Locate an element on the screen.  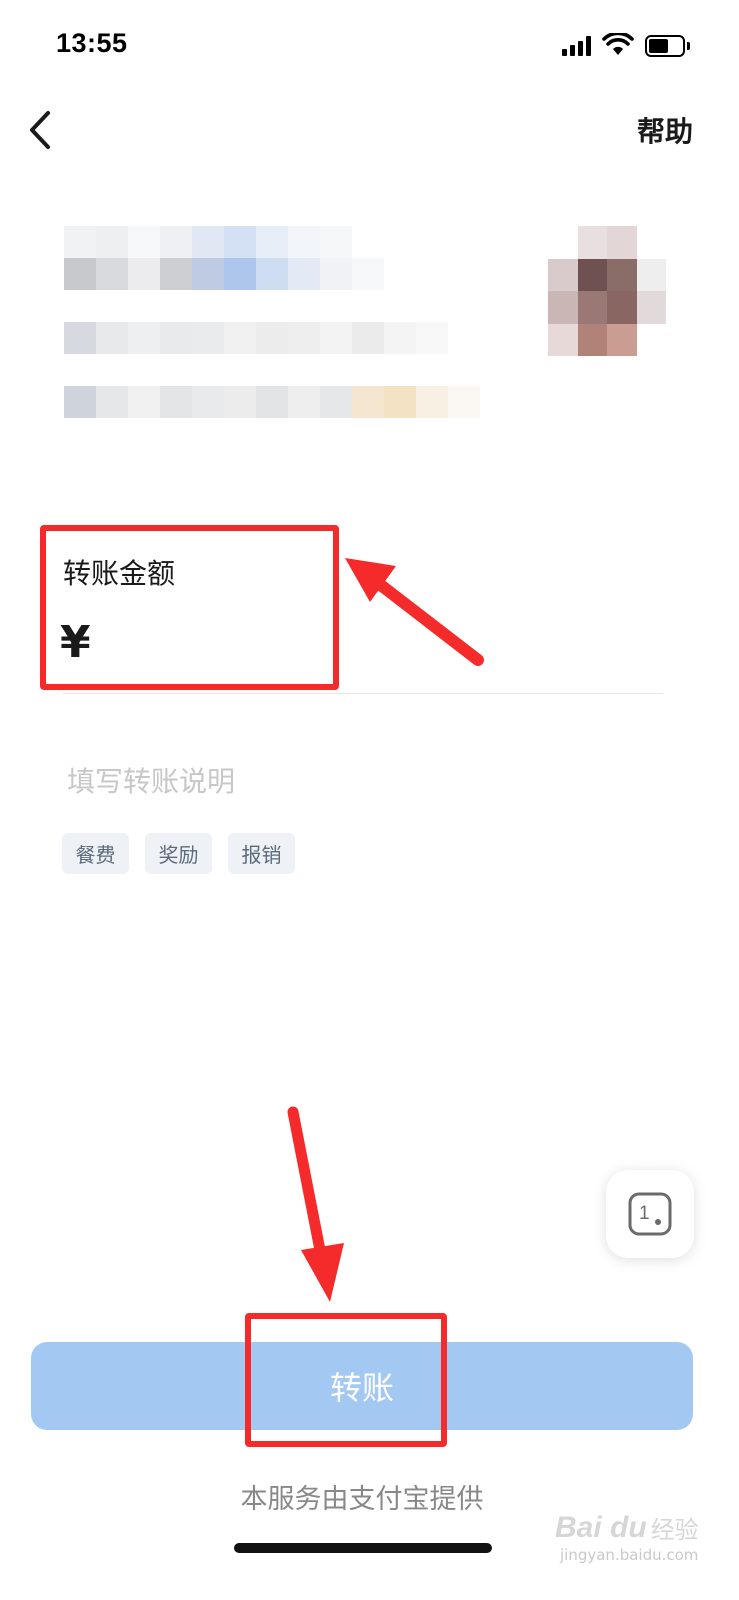
floating-assistant-button: 1 is located at coordinates (650, 1214).